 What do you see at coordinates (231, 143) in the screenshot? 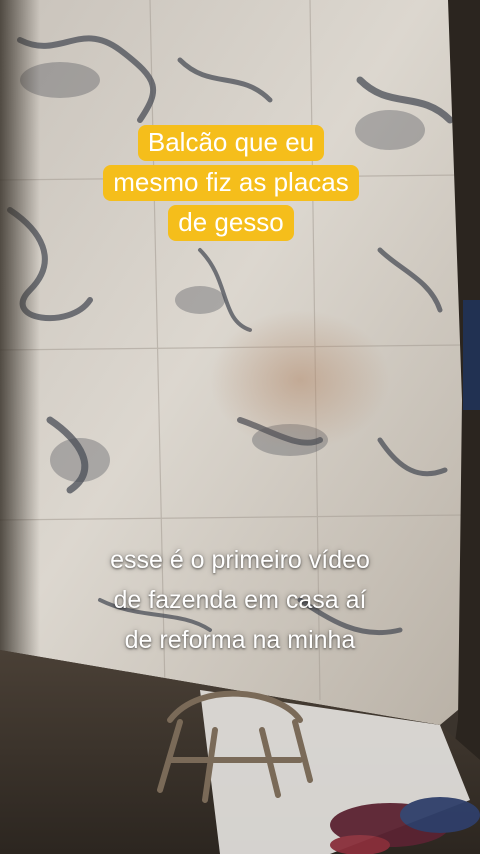
I see `top-caption-line: Balcão que eu` at bounding box center [231, 143].